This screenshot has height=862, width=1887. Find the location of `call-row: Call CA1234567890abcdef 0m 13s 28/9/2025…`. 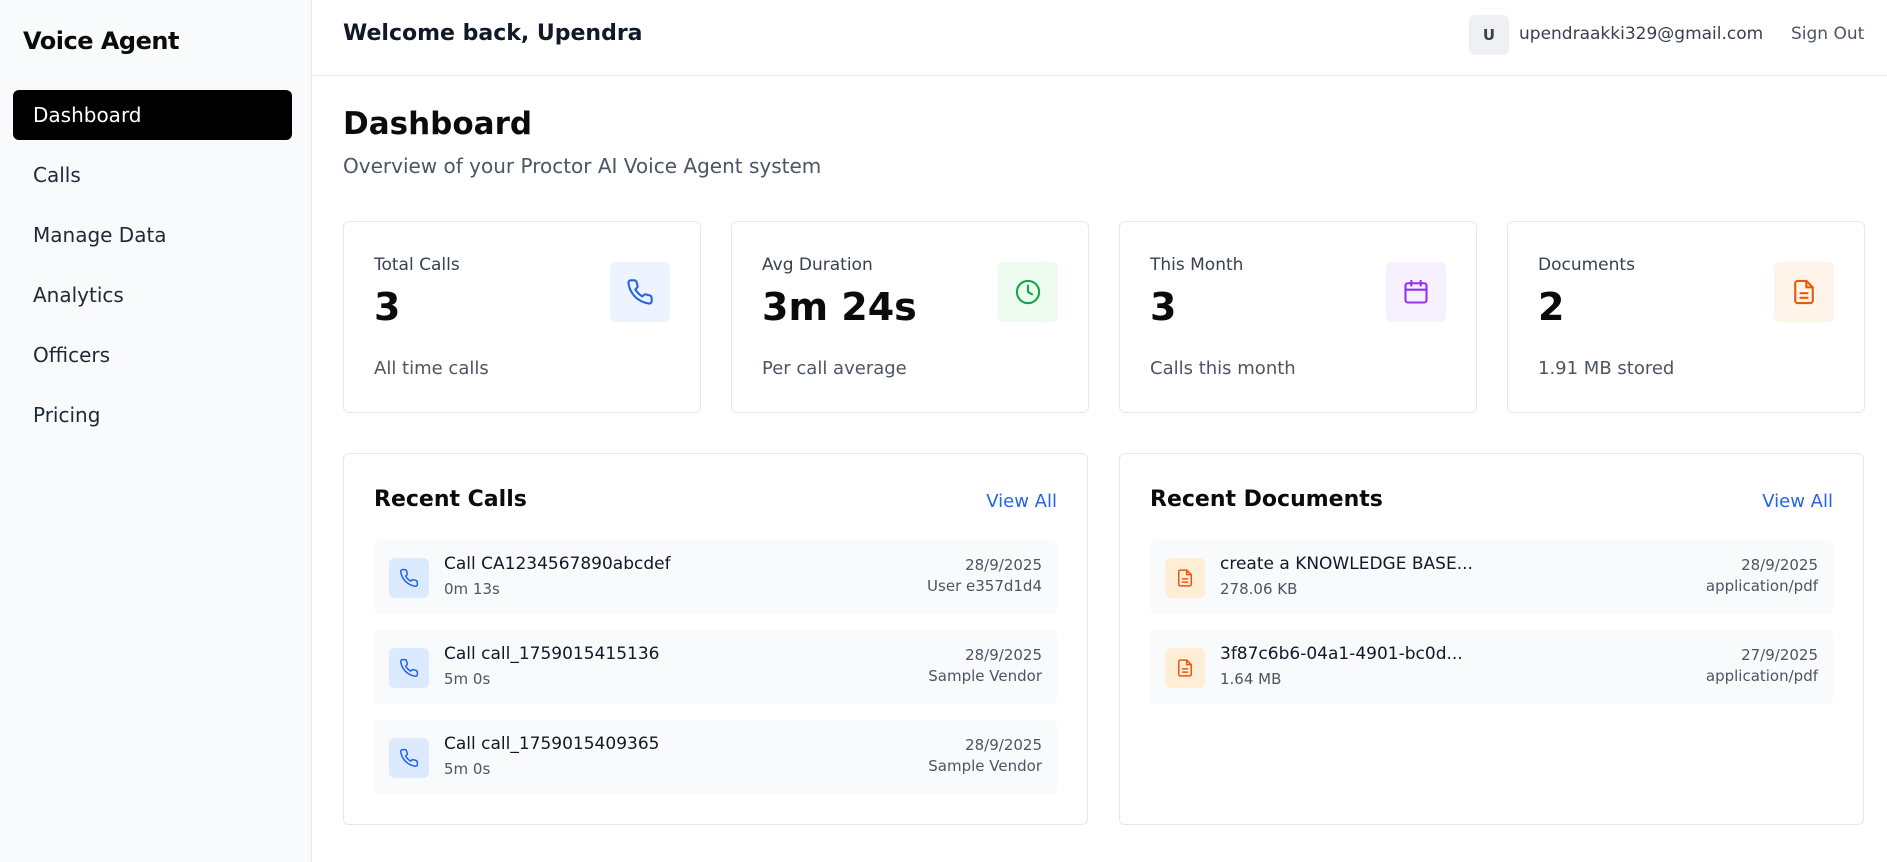

call-row: Call CA1234567890abcdef 0m 13s 28/9/2025… is located at coordinates (715, 577).